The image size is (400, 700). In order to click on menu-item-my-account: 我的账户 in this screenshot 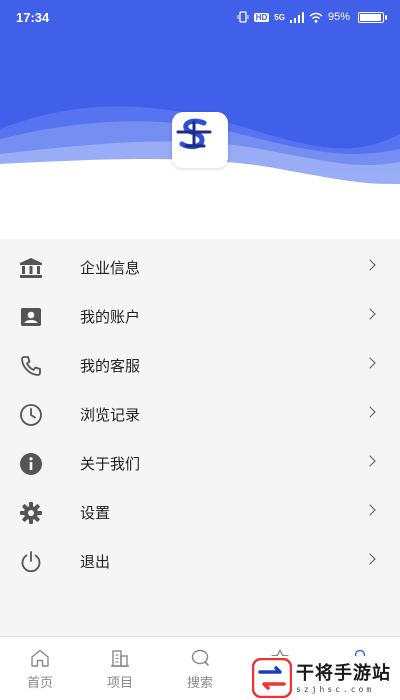, I will do `click(200, 316)`.